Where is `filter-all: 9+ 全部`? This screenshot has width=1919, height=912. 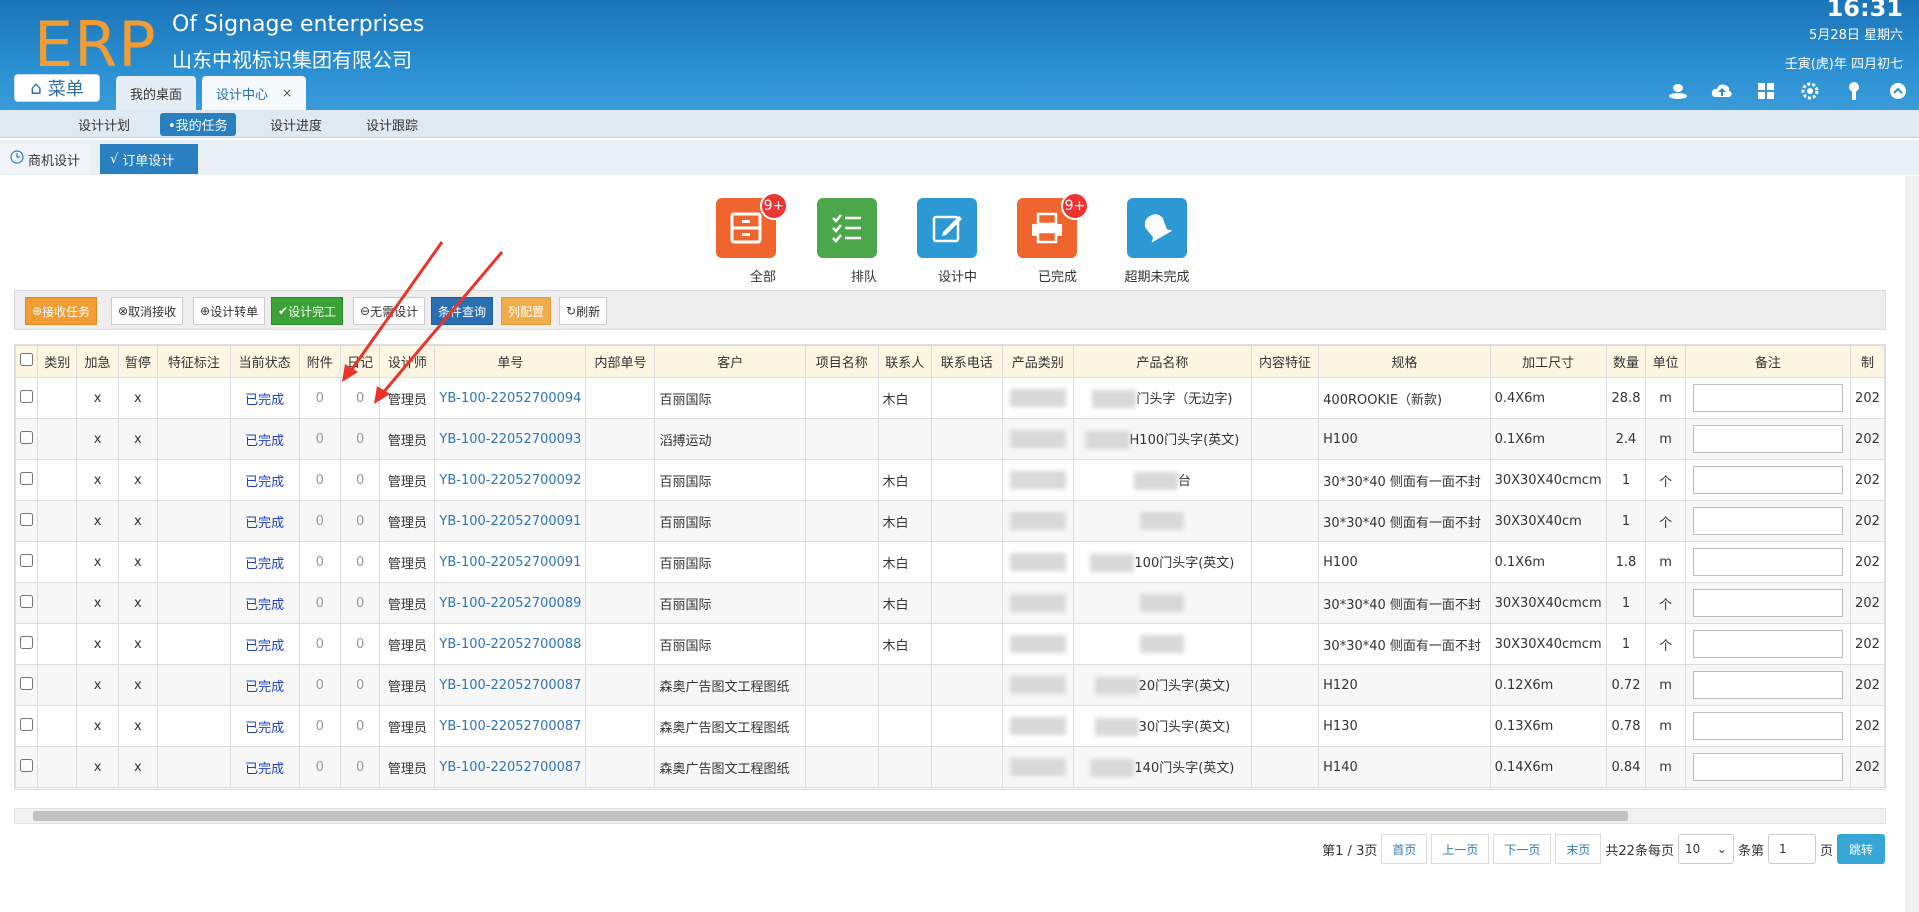
filter-all: 9+ 全部 is located at coordinates (752, 238).